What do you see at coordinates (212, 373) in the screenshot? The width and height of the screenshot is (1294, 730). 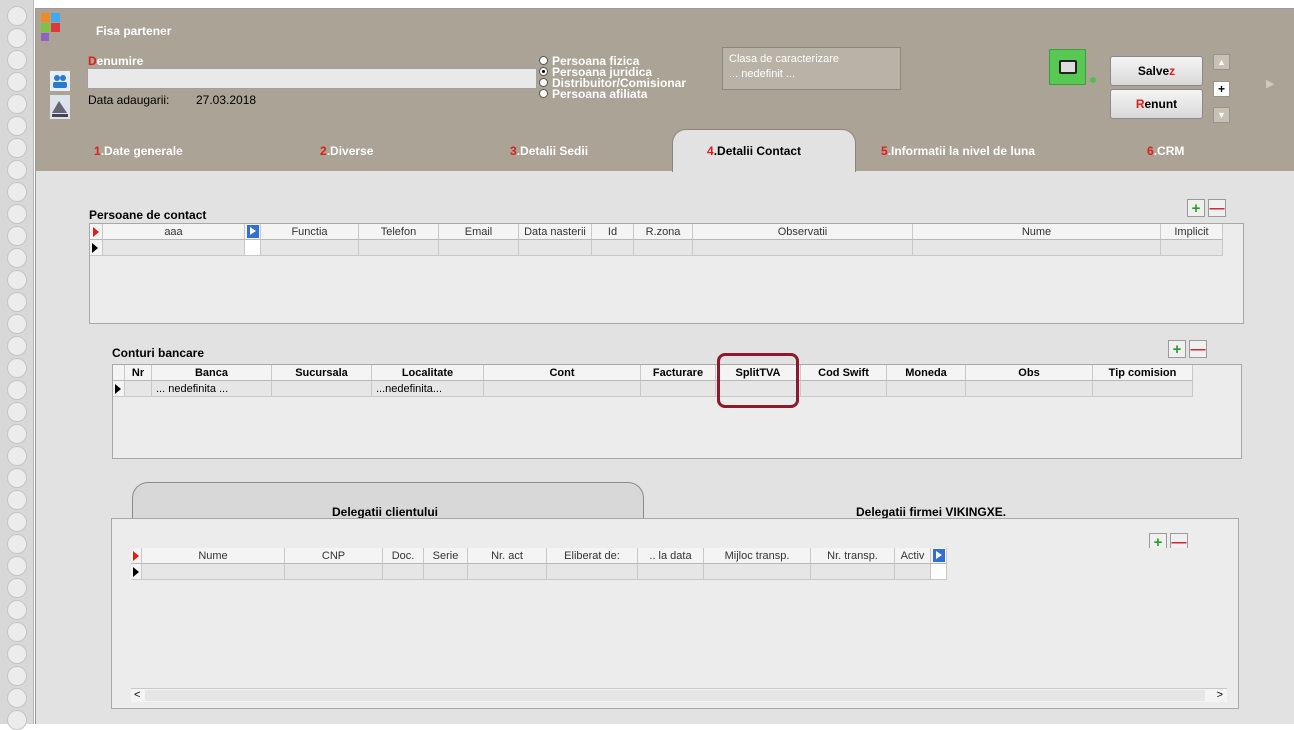 I see `col-banca: Banca` at bounding box center [212, 373].